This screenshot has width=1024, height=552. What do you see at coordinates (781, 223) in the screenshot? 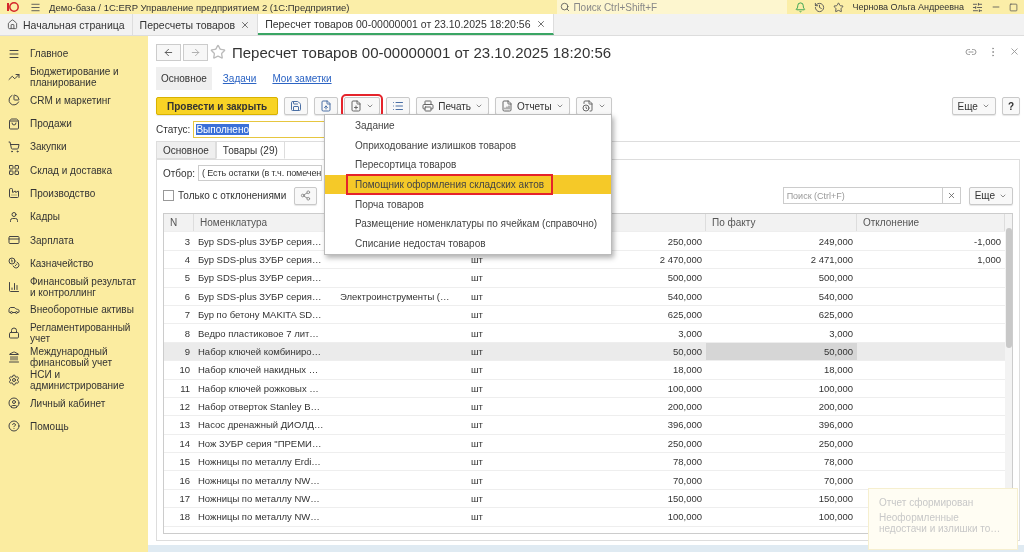
I see `column-header: По факту` at bounding box center [781, 223].